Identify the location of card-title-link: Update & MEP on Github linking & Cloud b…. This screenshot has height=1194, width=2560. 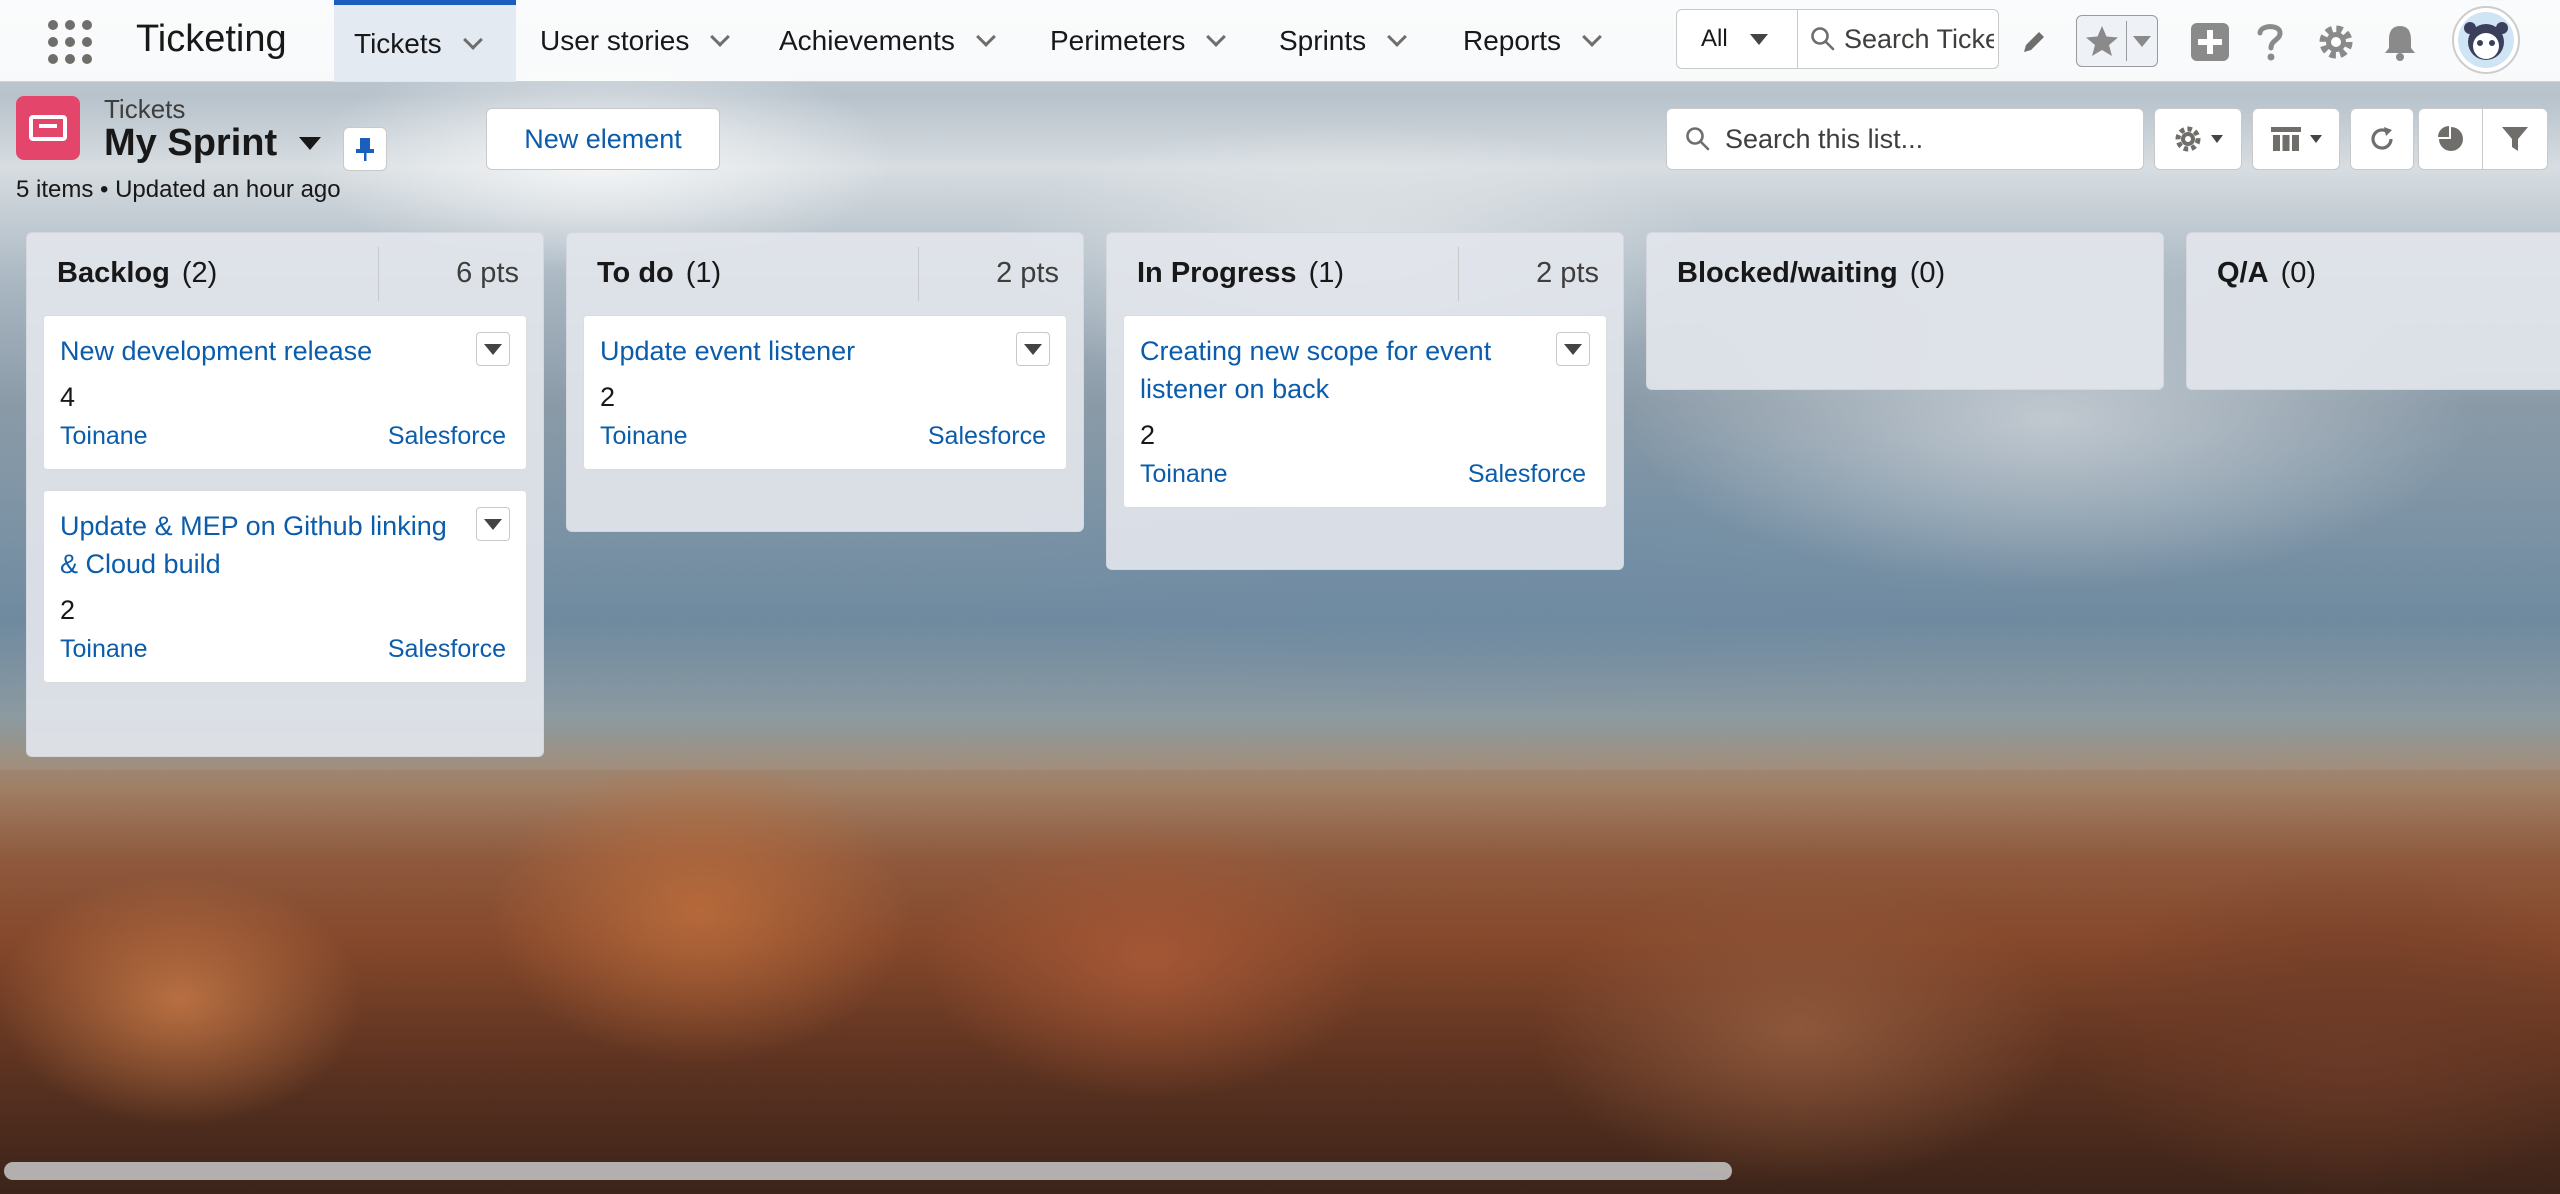
(260, 545).